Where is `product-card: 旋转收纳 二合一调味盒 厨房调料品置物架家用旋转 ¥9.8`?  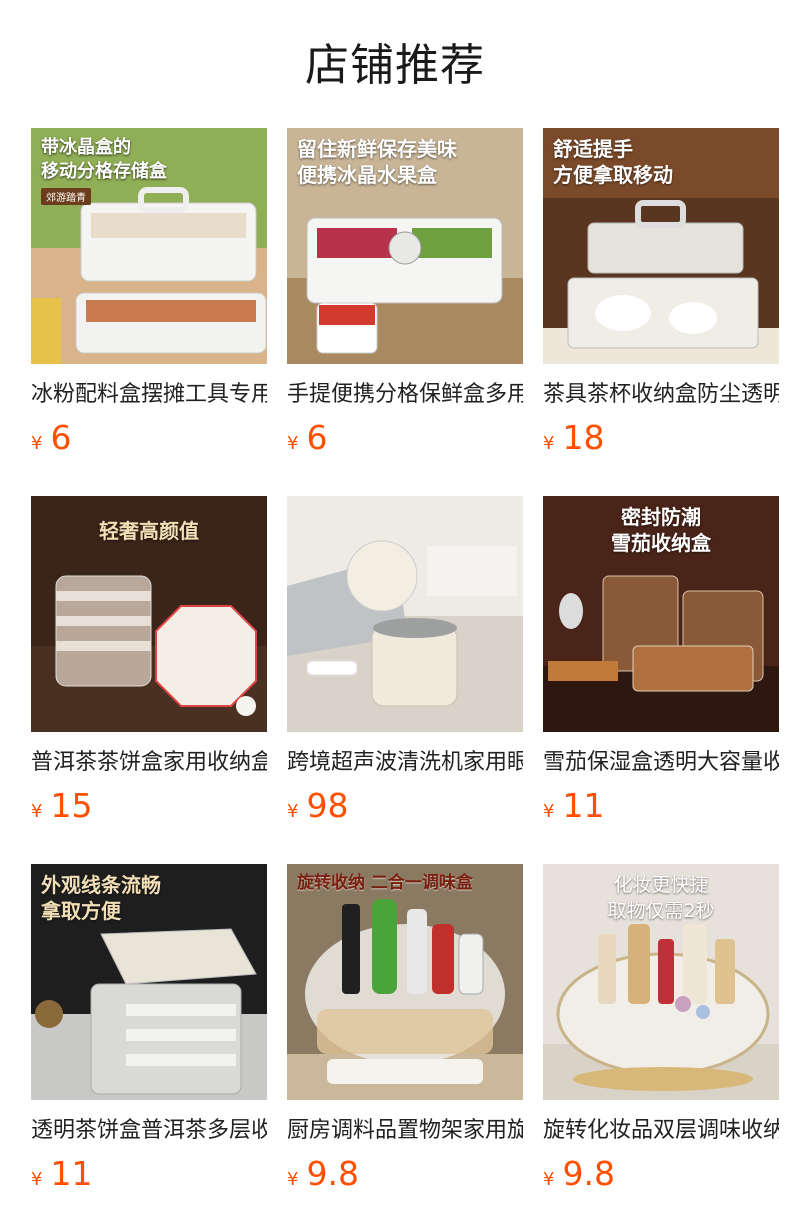 product-card: 旋转收纳 二合一调味盒 厨房调料品置物架家用旋转 ¥9.8 is located at coordinates (405, 1048).